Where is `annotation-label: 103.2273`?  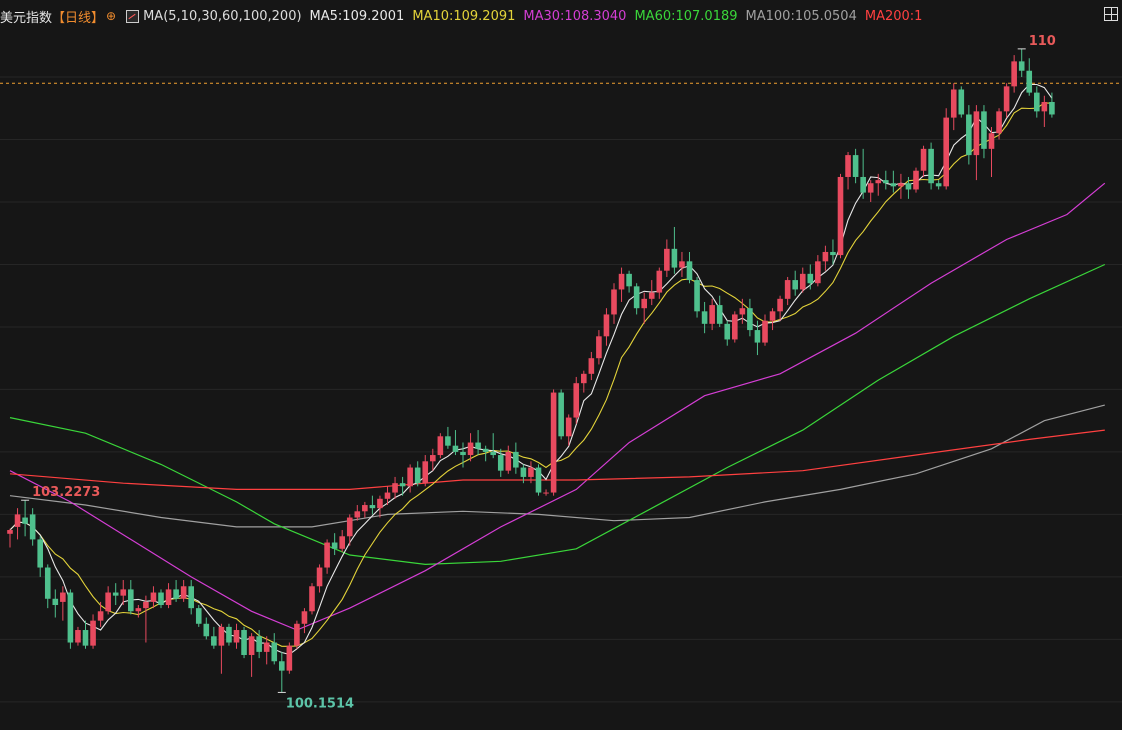
annotation-label: 103.2273 is located at coordinates (66, 492).